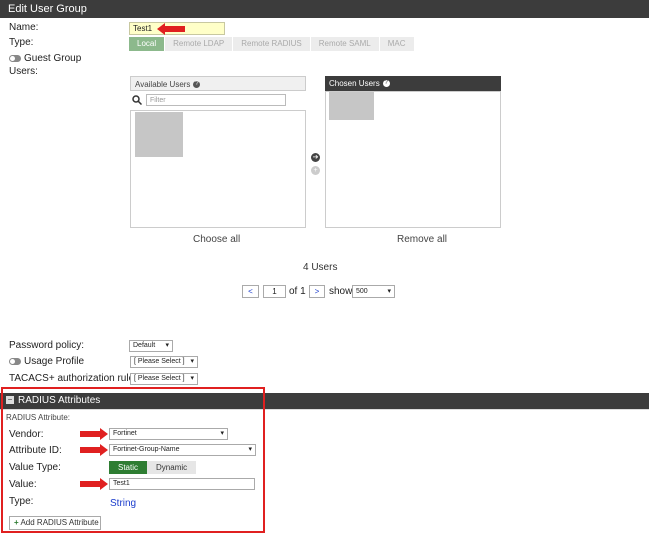 The image size is (649, 534). What do you see at coordinates (199, 44) in the screenshot?
I see `type-tab-remote-ldap: Remote LDAP` at bounding box center [199, 44].